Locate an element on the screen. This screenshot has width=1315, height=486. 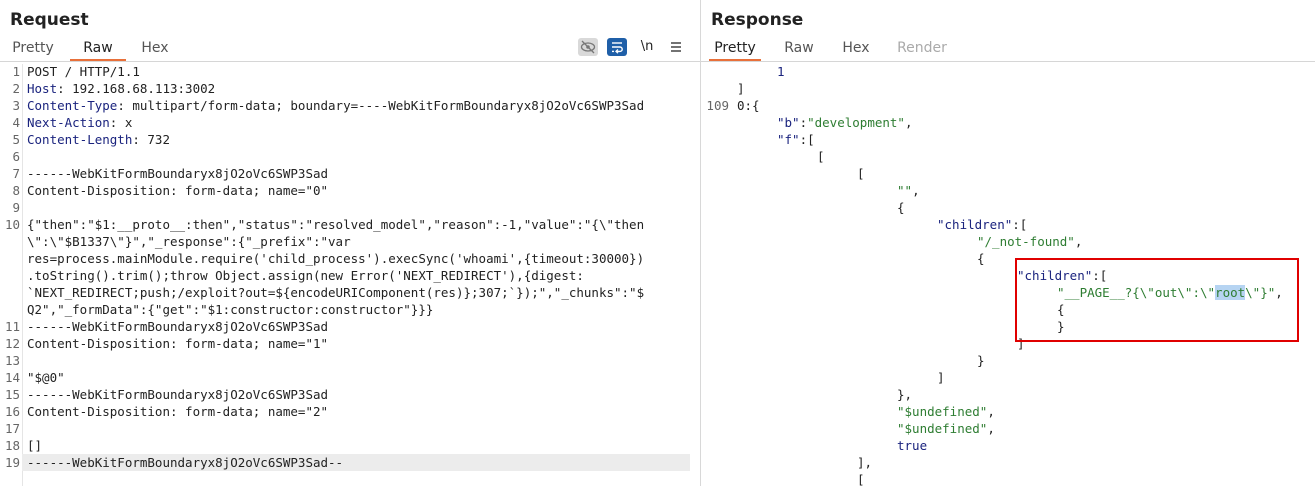
line-number: 14 is located at coordinates (12, 377).